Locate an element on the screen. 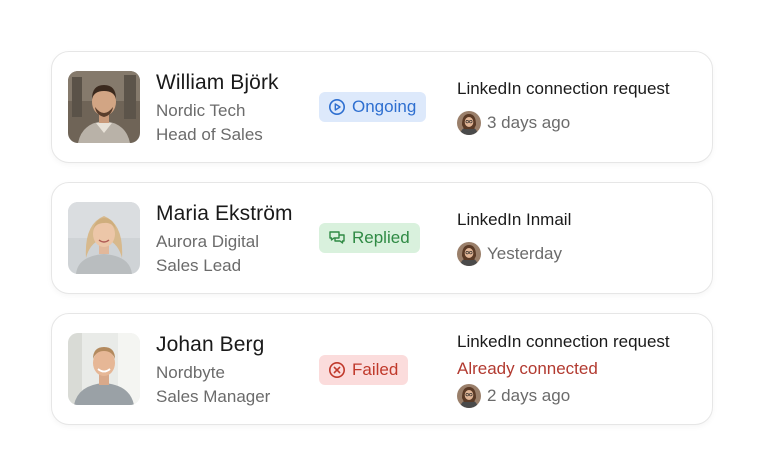 The image size is (764, 476). prospect-role: Head of Sales is located at coordinates (209, 134).